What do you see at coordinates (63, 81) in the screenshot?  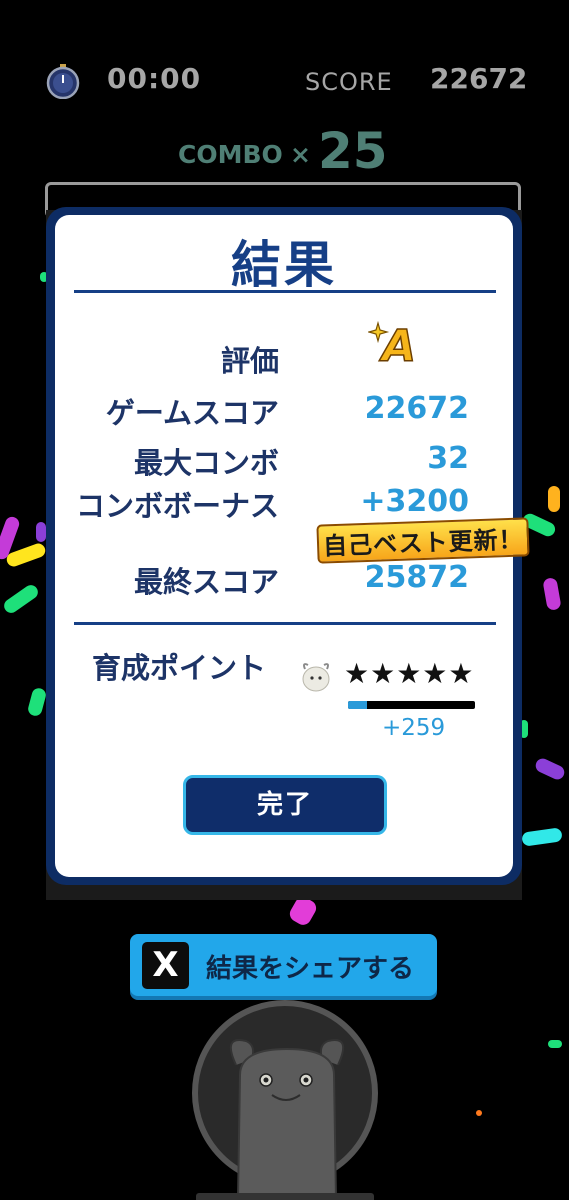 I see `stopwatch-icon` at bounding box center [63, 81].